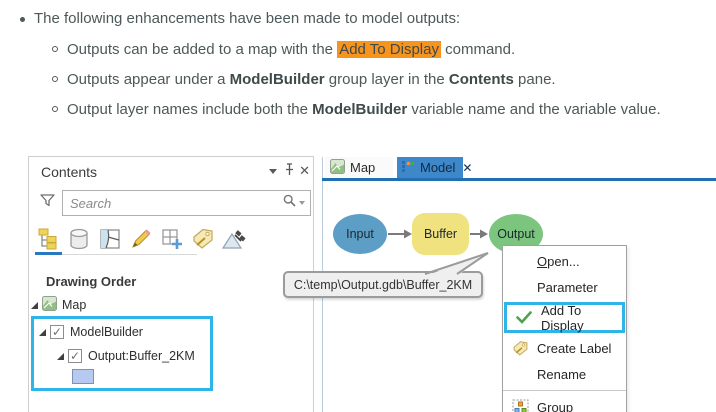 The width and height of the screenshot is (716, 412). What do you see at coordinates (383, 284) in the screenshot?
I see `output-path-tooltip: C:\temp\Output.gdb\Buffer_2KM` at bounding box center [383, 284].